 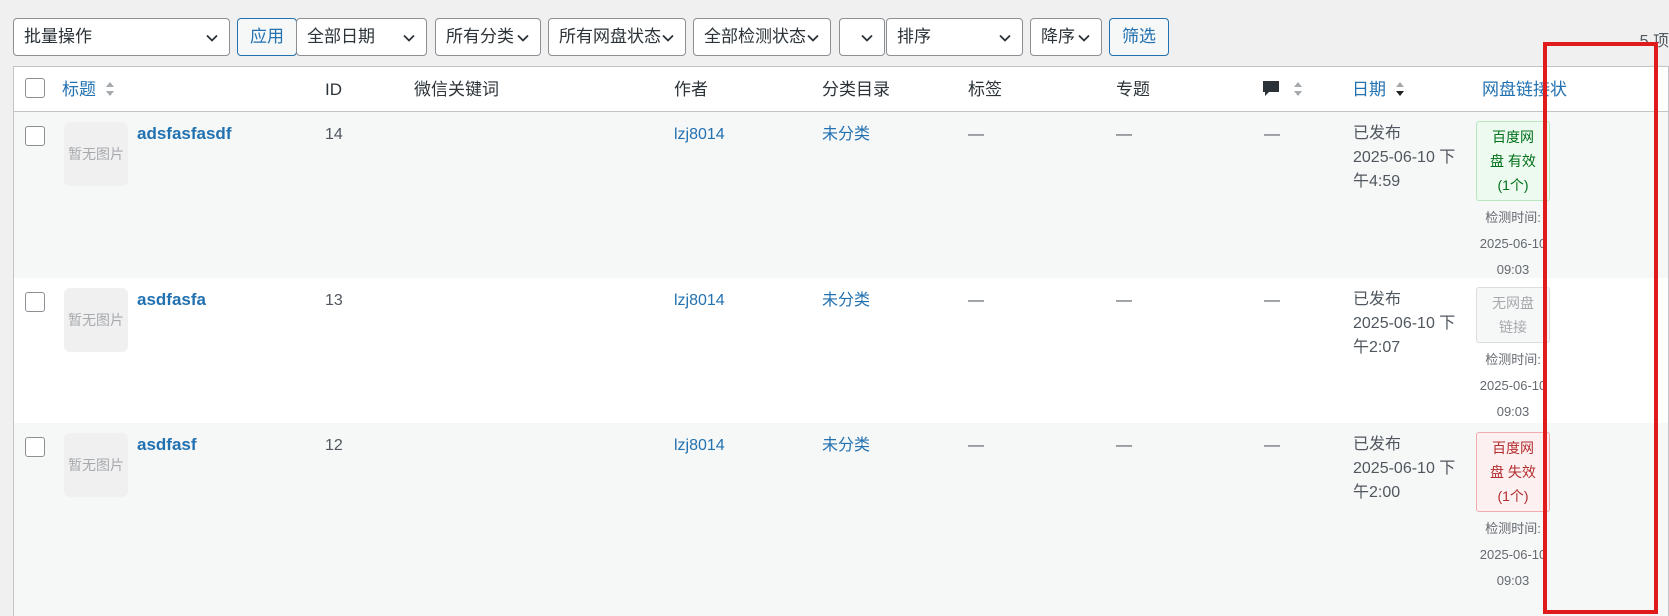 What do you see at coordinates (691, 89) in the screenshot?
I see `column-author: 作者` at bounding box center [691, 89].